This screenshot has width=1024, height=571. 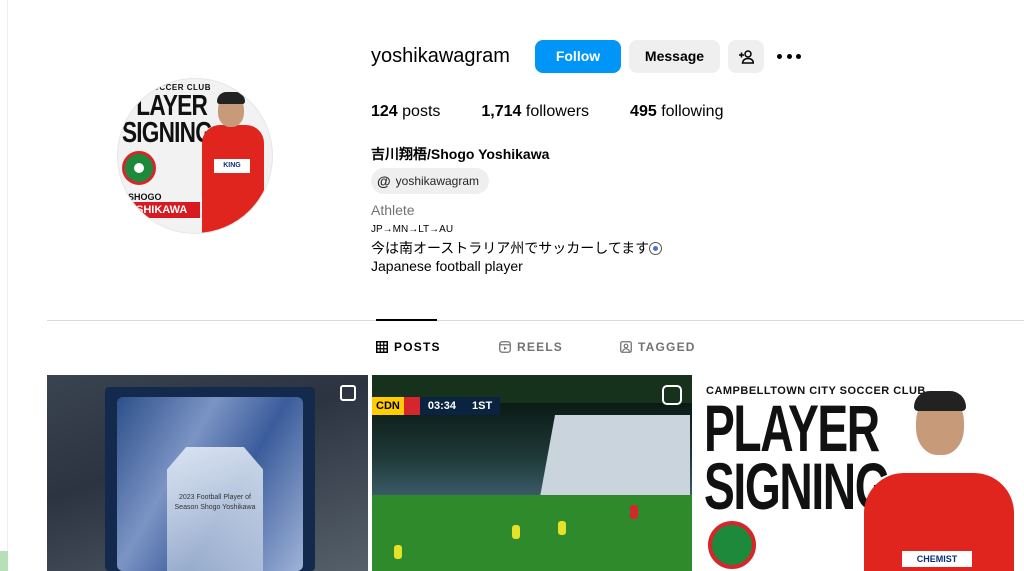 What do you see at coordinates (797, 457) in the screenshot?
I see `signing-title-text: PLAYER SIGNING` at bounding box center [797, 457].